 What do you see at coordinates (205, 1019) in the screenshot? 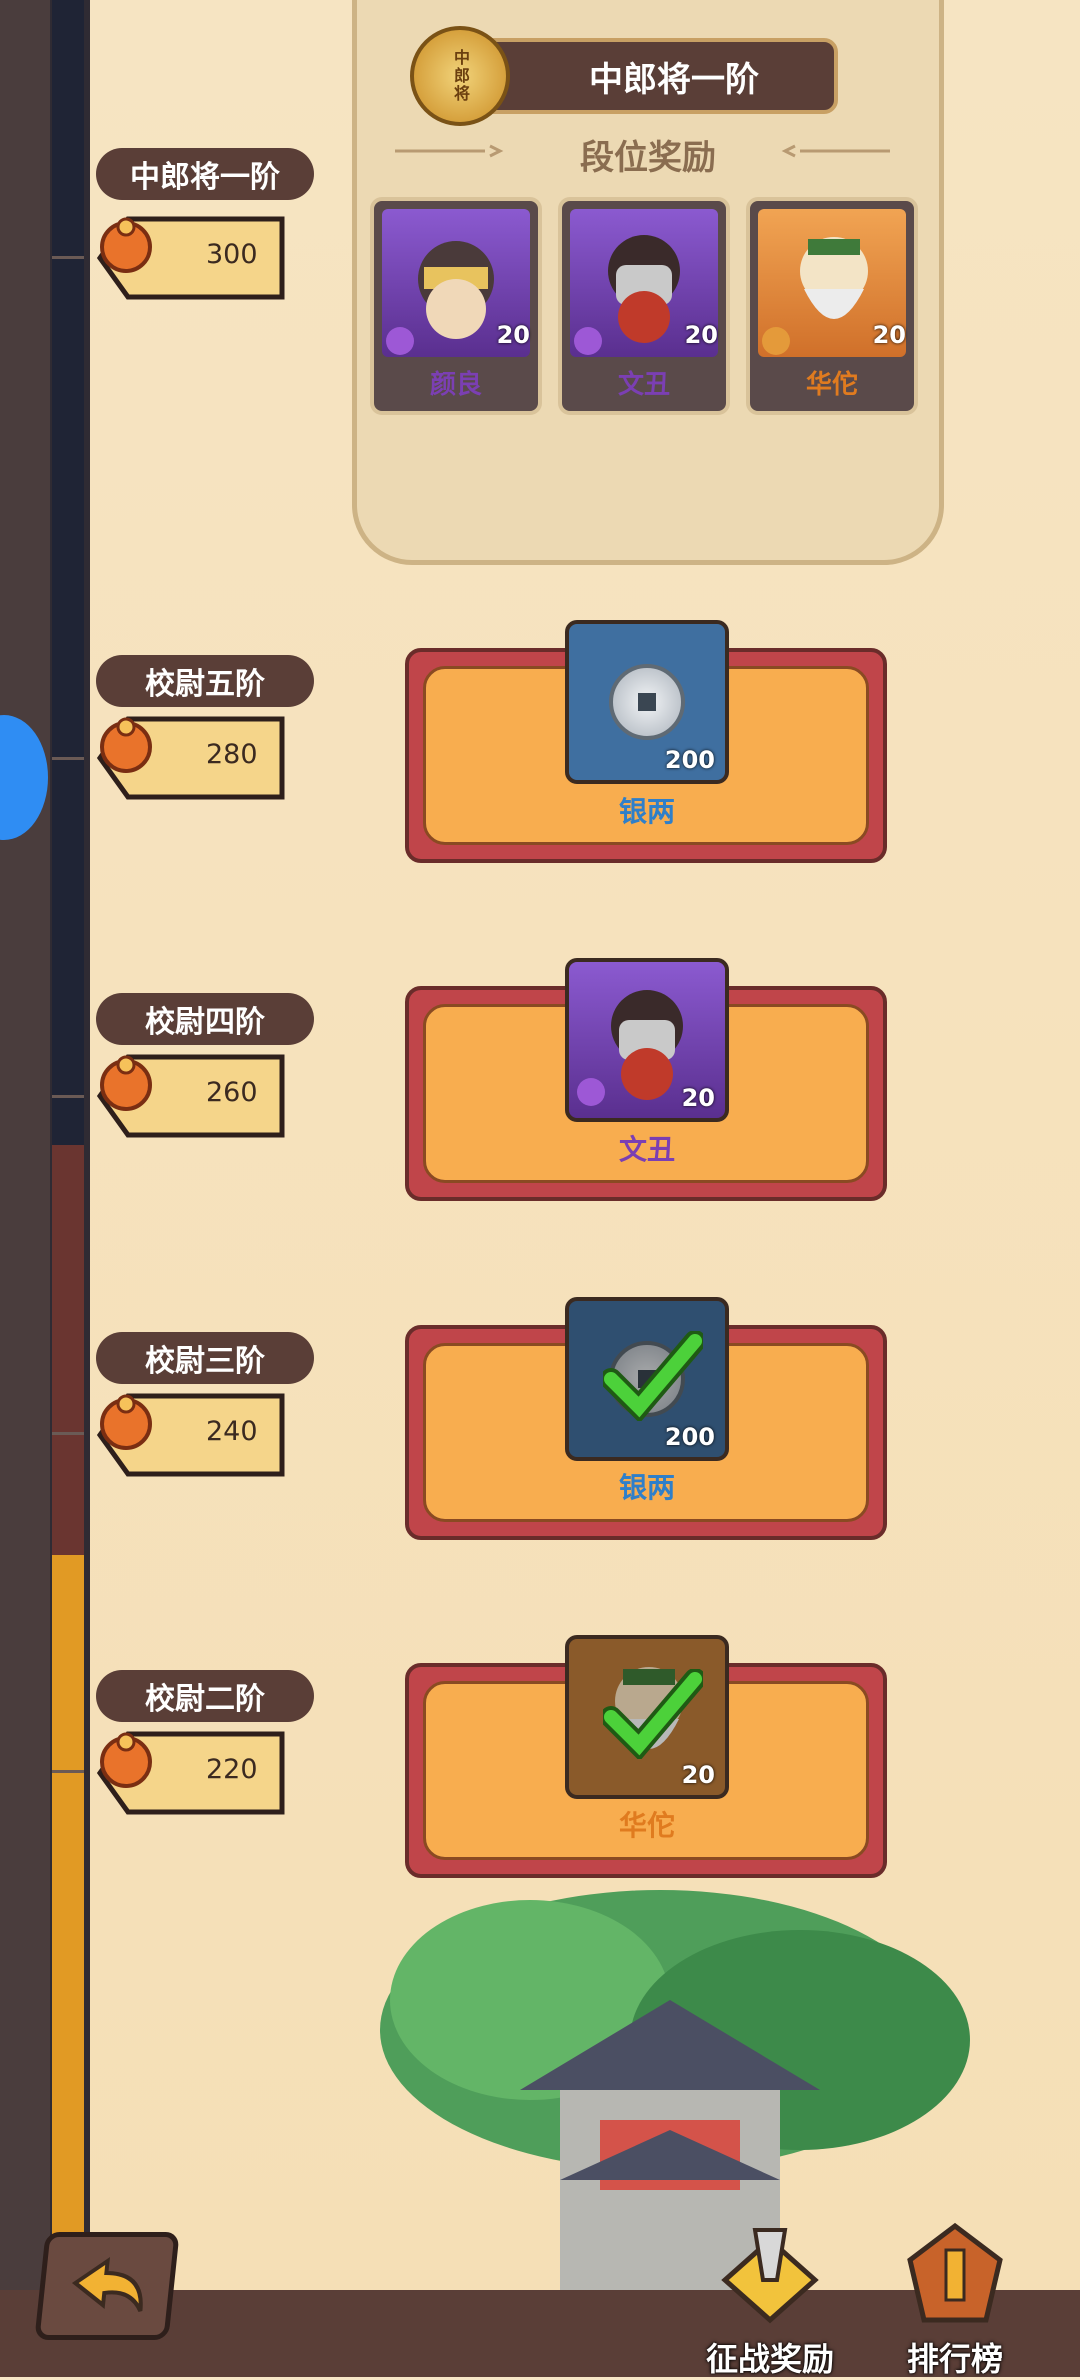
I see `tier-label: 校尉四阶` at bounding box center [205, 1019].